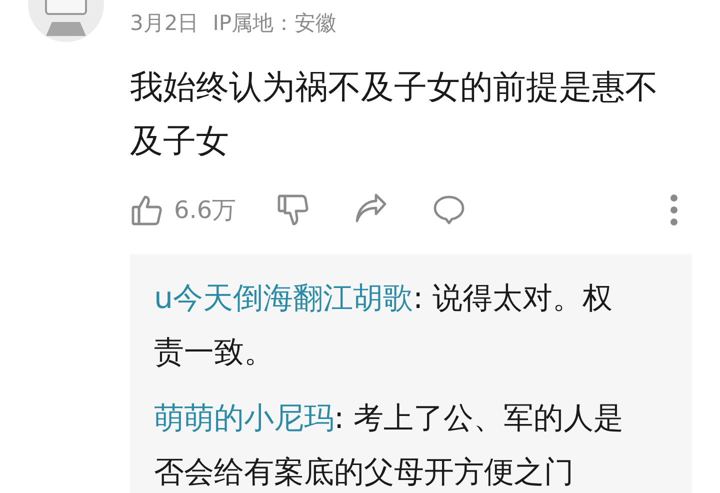 The image size is (720, 493). I want to click on thumbs-down-icon, so click(293, 210).